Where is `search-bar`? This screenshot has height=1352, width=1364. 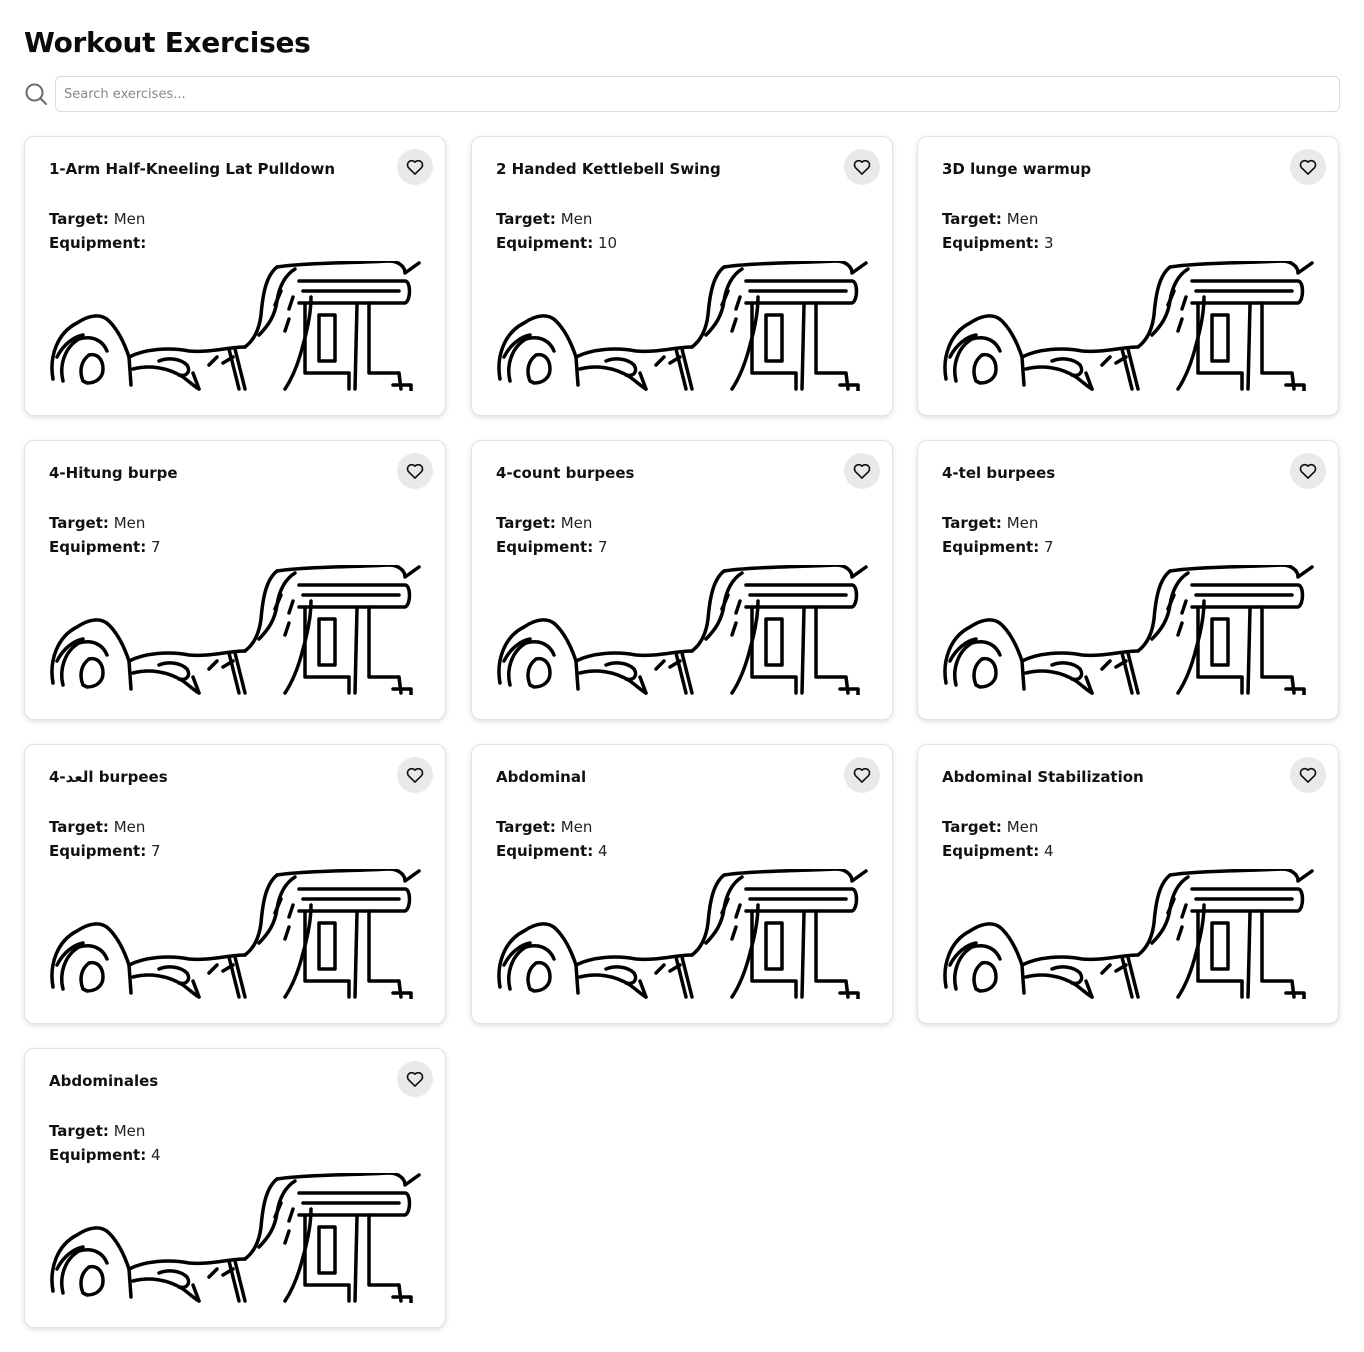
search-bar is located at coordinates (682, 94).